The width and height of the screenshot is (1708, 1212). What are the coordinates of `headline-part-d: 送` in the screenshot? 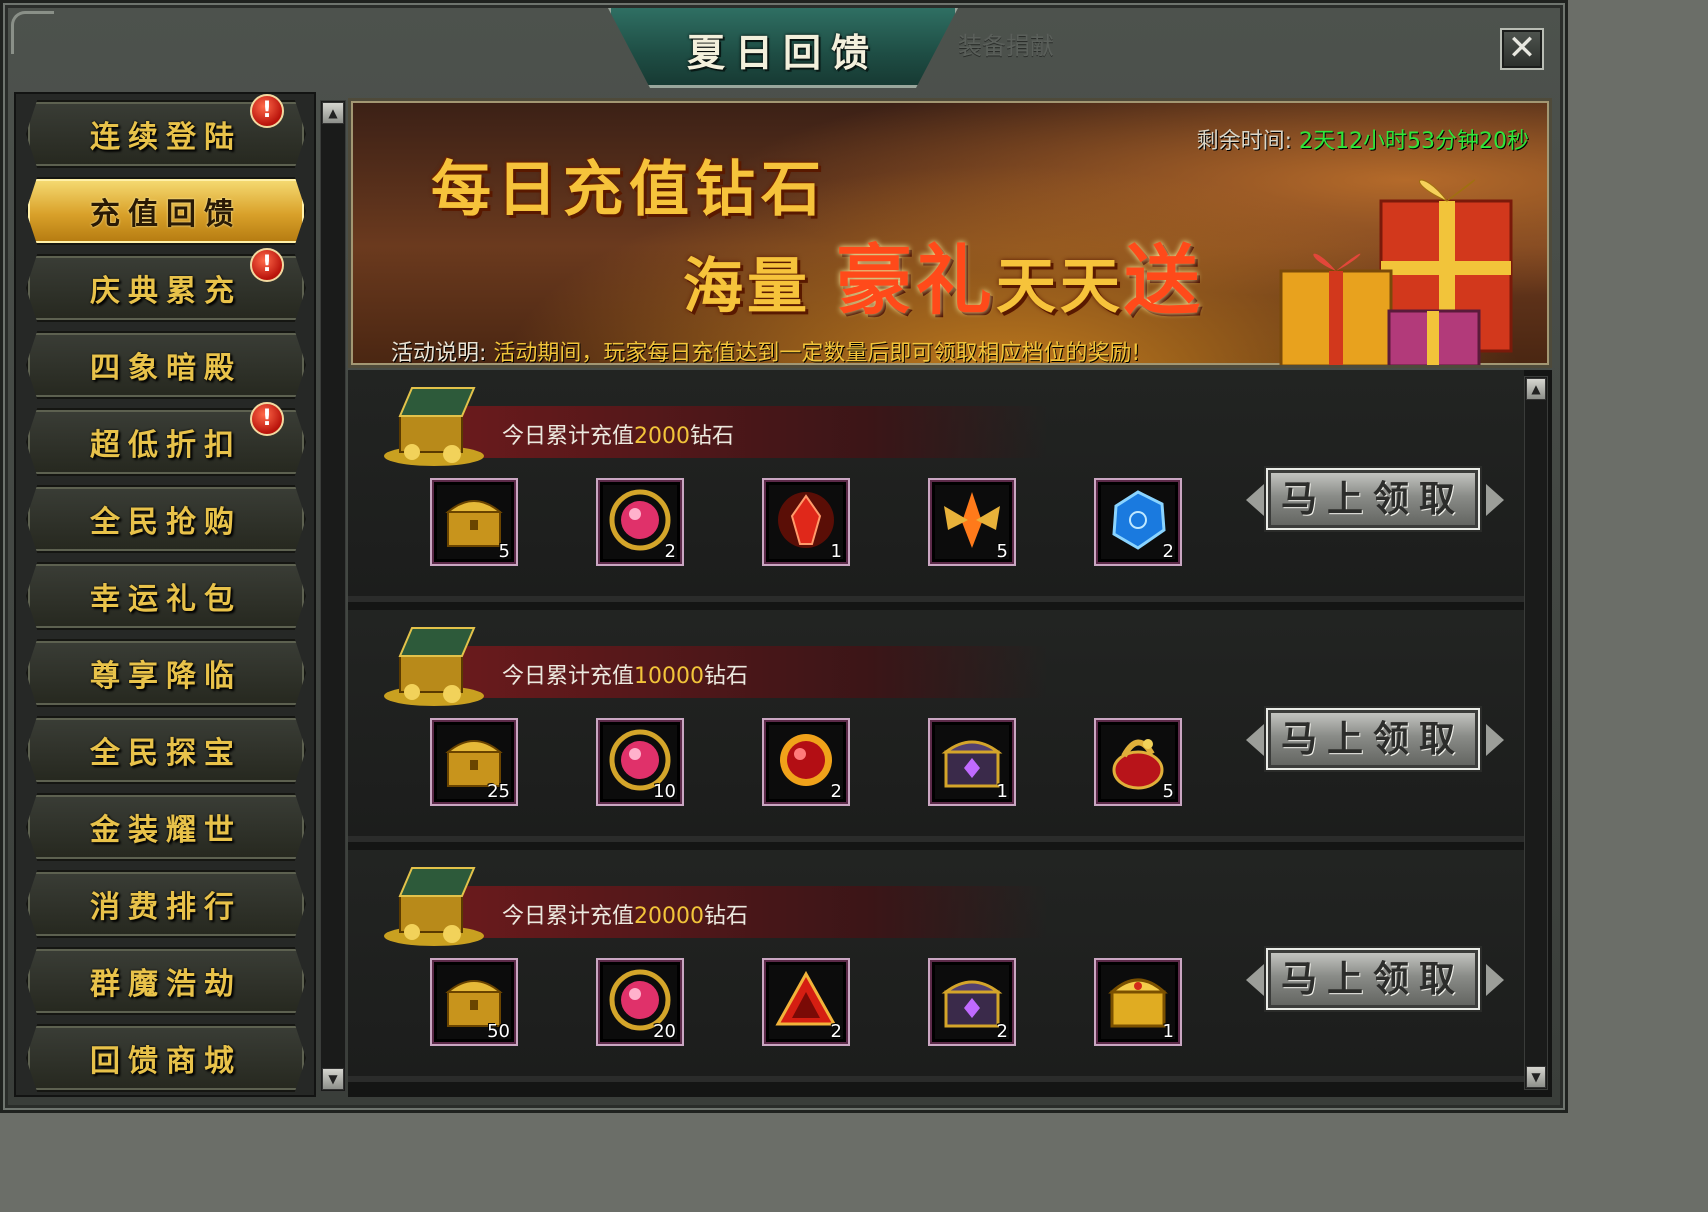 It's located at (1163, 280).